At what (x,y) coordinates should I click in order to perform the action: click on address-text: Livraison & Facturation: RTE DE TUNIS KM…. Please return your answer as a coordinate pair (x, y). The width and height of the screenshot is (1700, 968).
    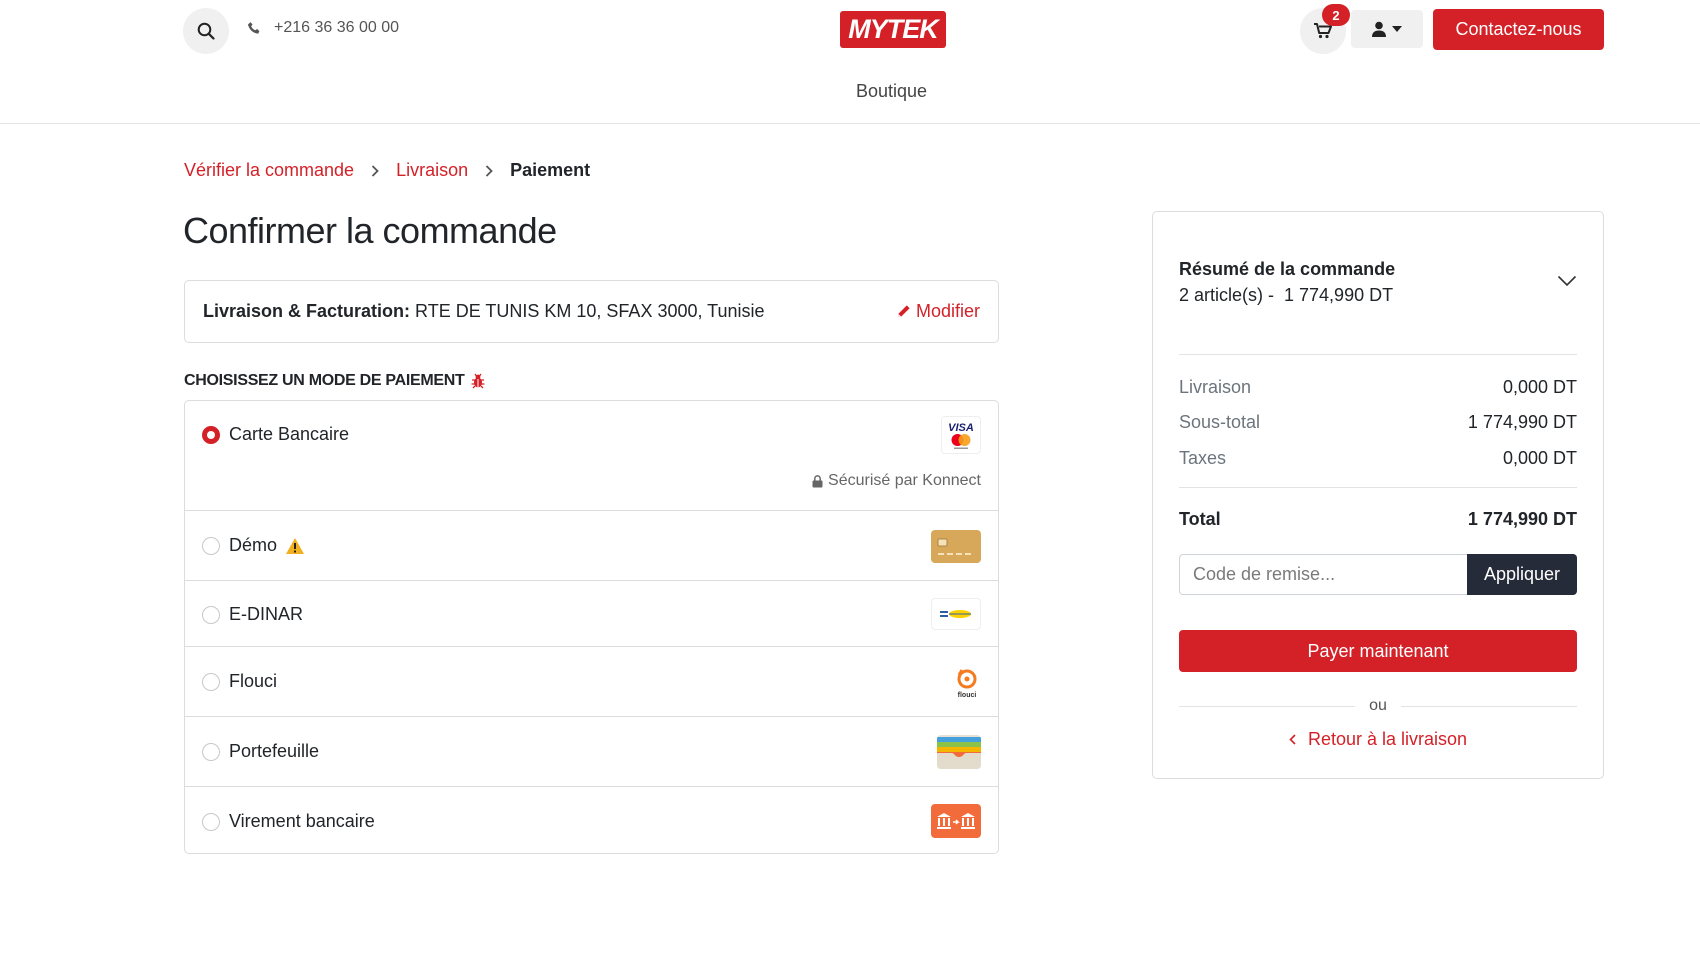
    Looking at the image, I should click on (484, 311).